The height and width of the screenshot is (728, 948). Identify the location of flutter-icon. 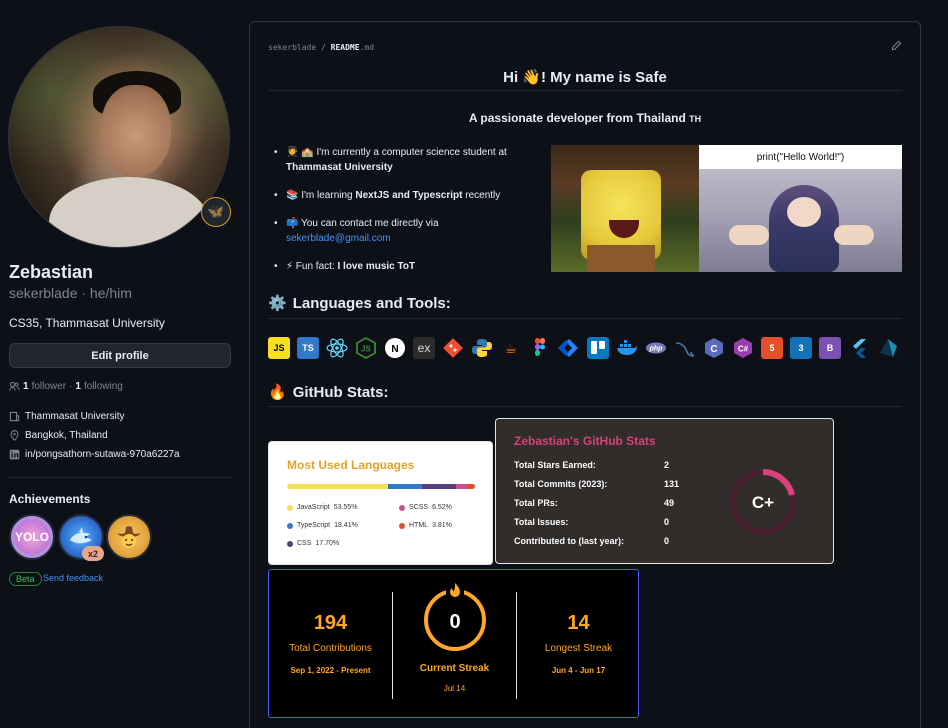
(859, 348).